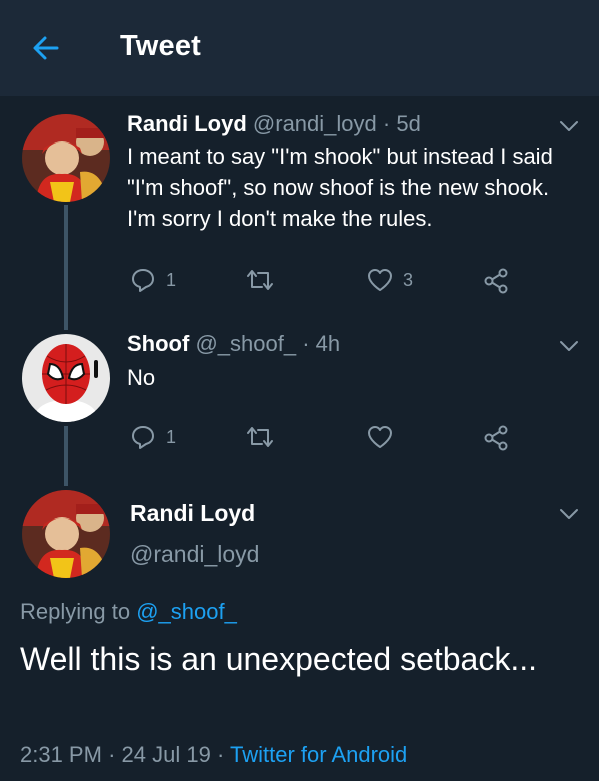 The height and width of the screenshot is (781, 599). What do you see at coordinates (161, 46) in the screenshot?
I see `page-title: Tweet` at bounding box center [161, 46].